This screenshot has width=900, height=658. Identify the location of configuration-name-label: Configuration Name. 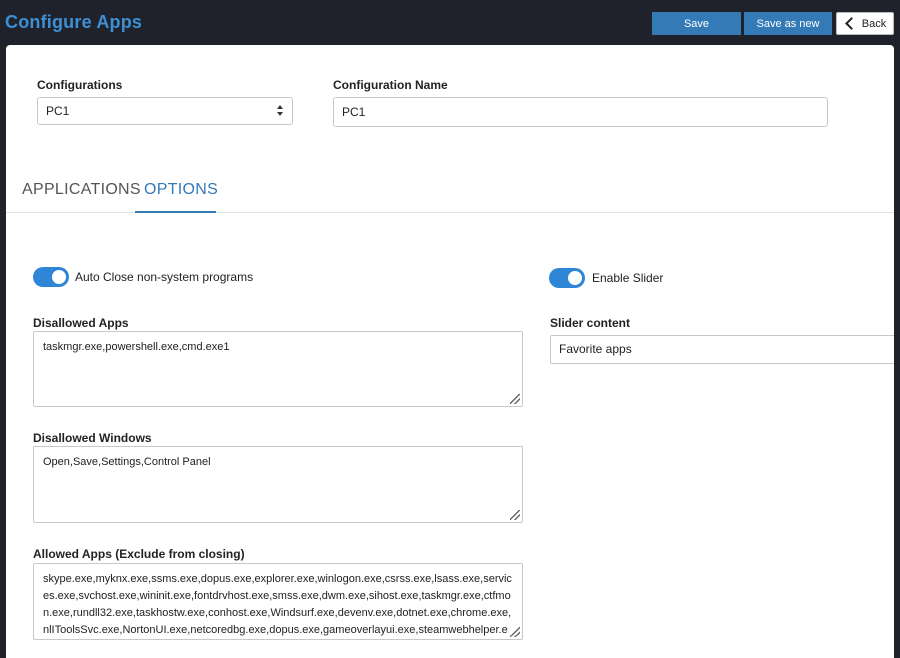
(390, 85).